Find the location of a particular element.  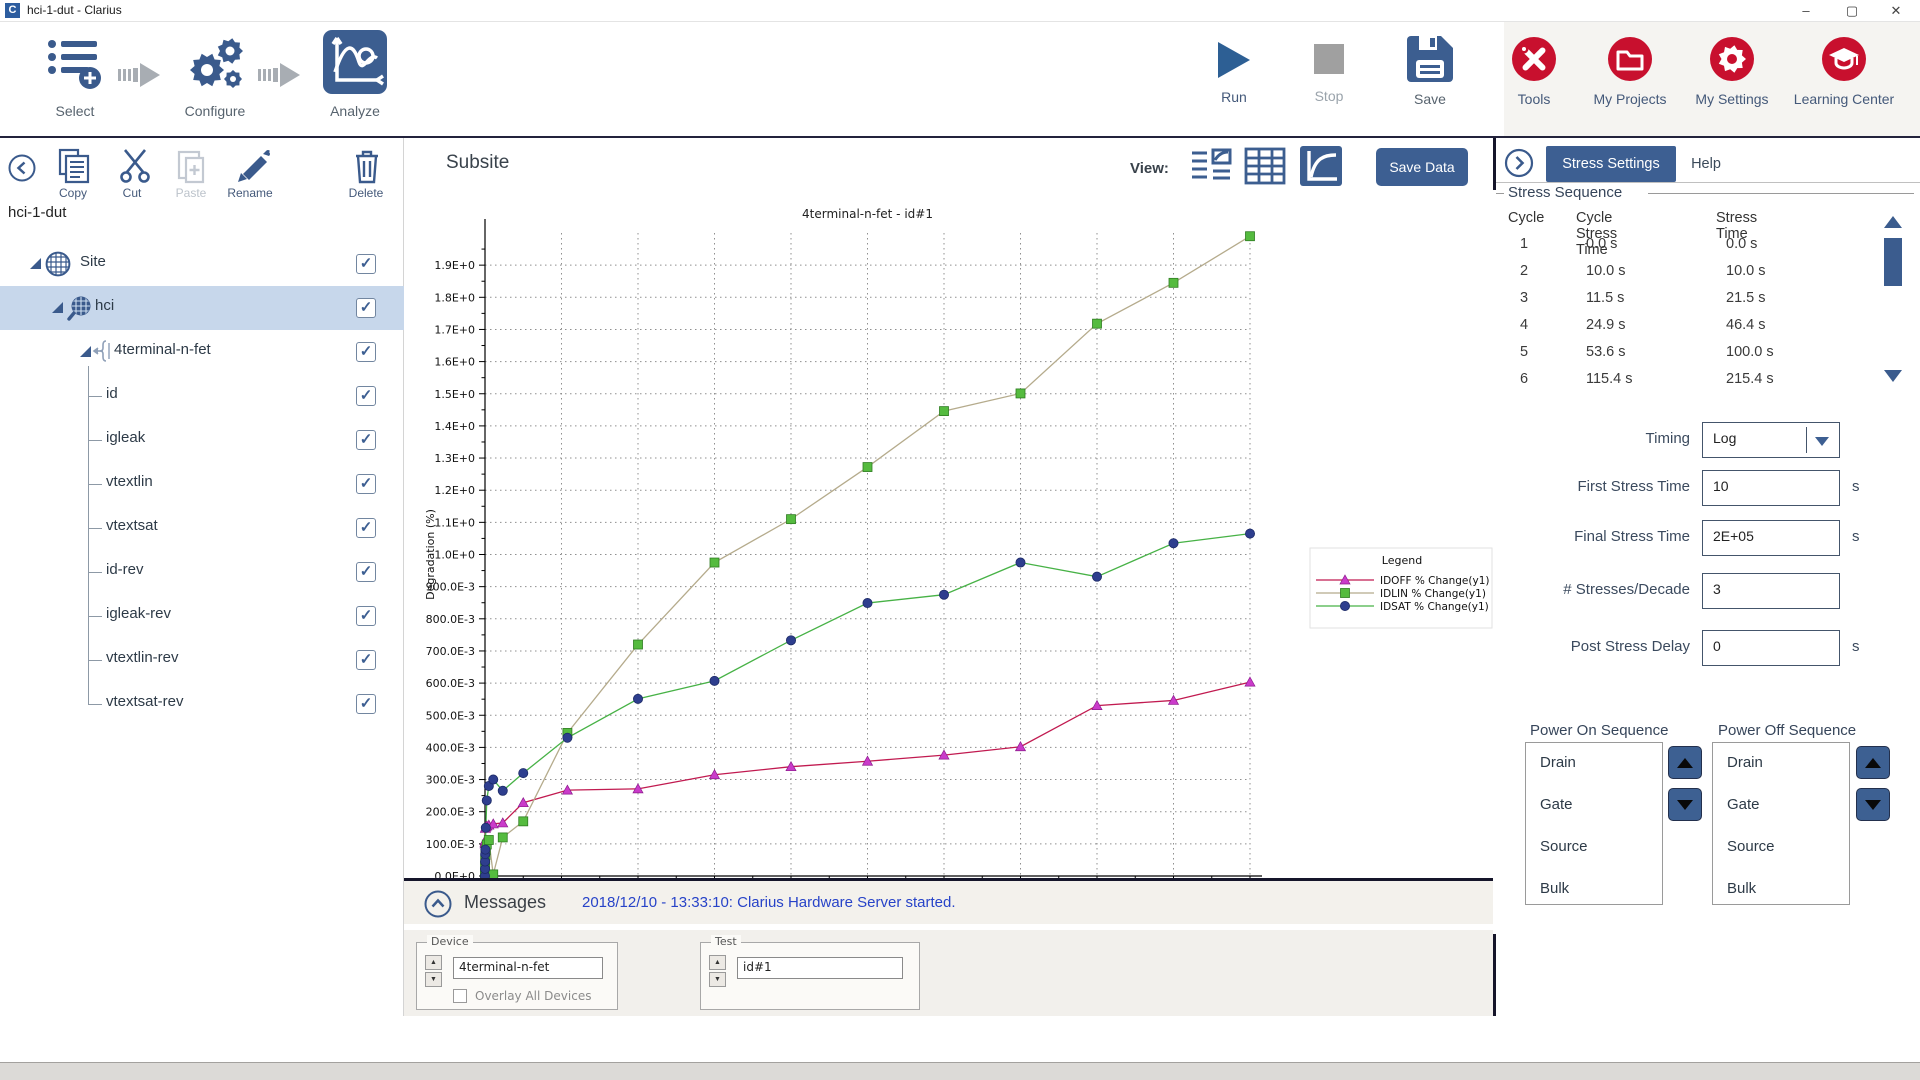

device-spin-down: ▼ is located at coordinates (433, 979).